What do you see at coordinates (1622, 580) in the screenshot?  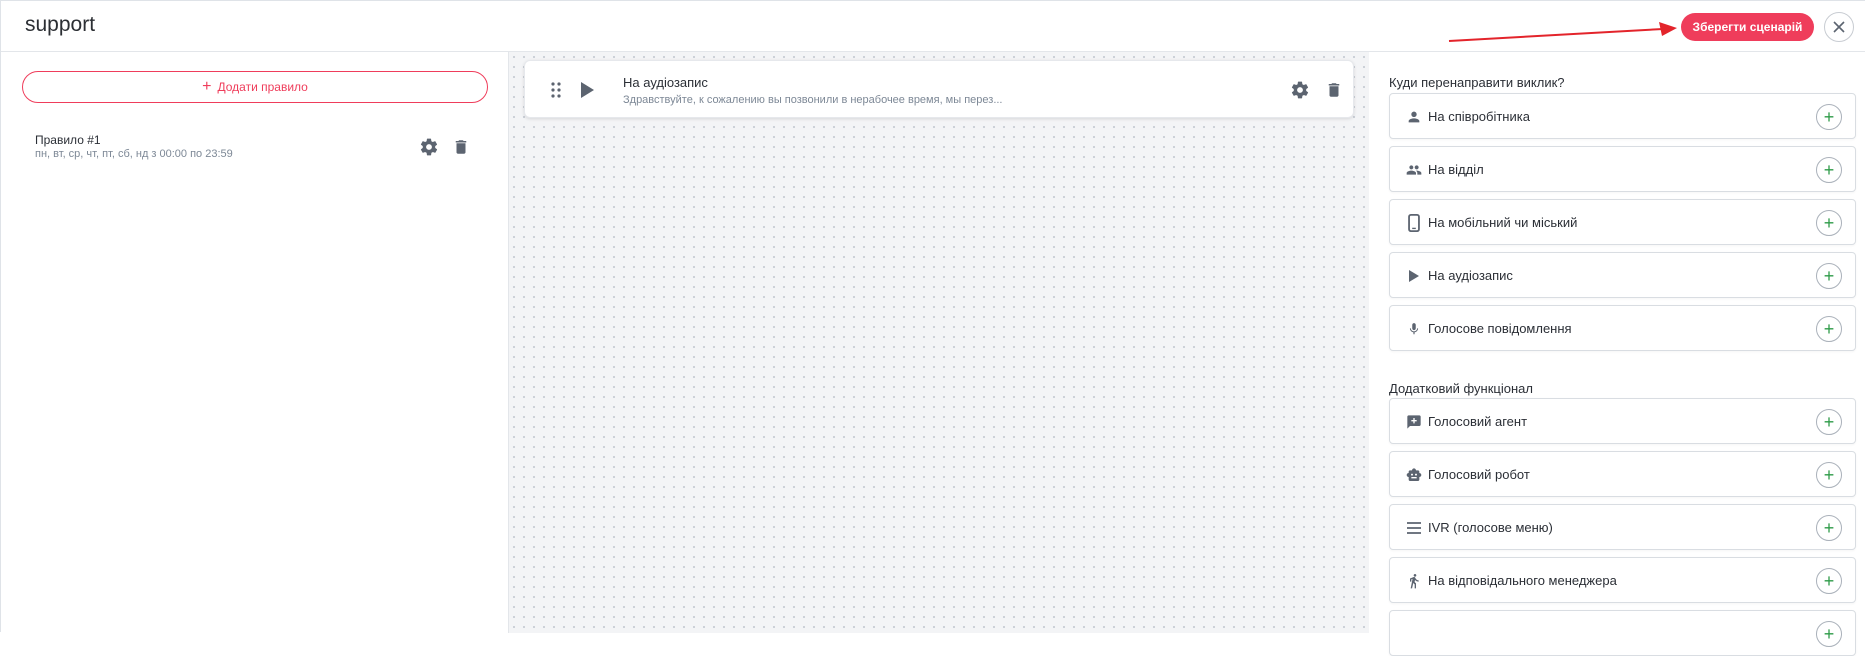 I see `option-responsible-manager: На відповідального менеджера +` at bounding box center [1622, 580].